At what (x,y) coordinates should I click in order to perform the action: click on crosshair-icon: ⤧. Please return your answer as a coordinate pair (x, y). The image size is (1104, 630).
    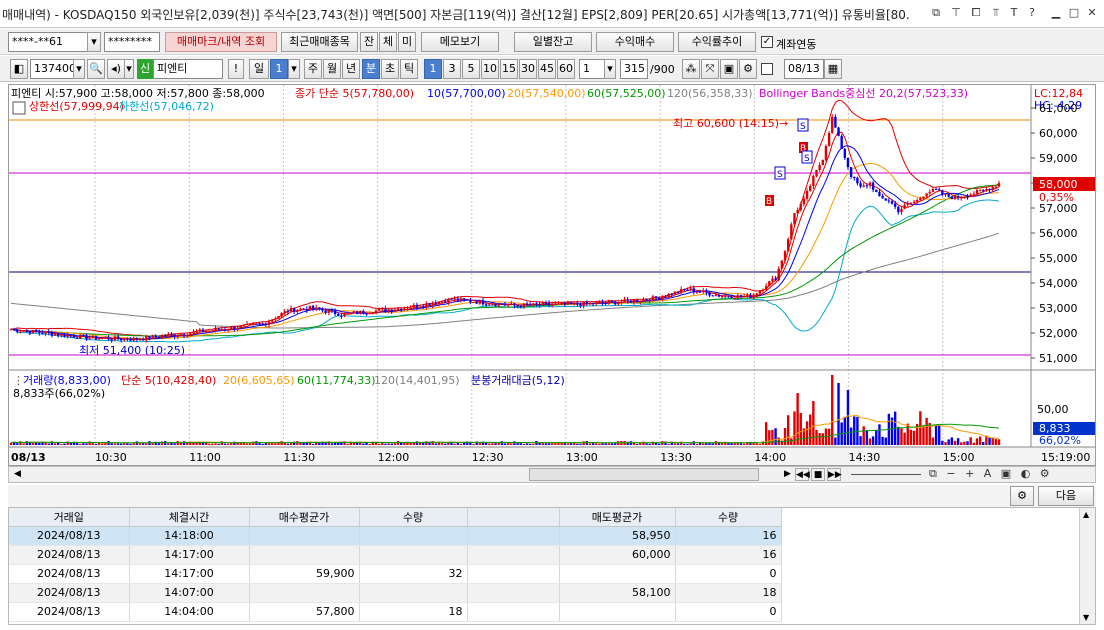
    Looking at the image, I should click on (710, 69).